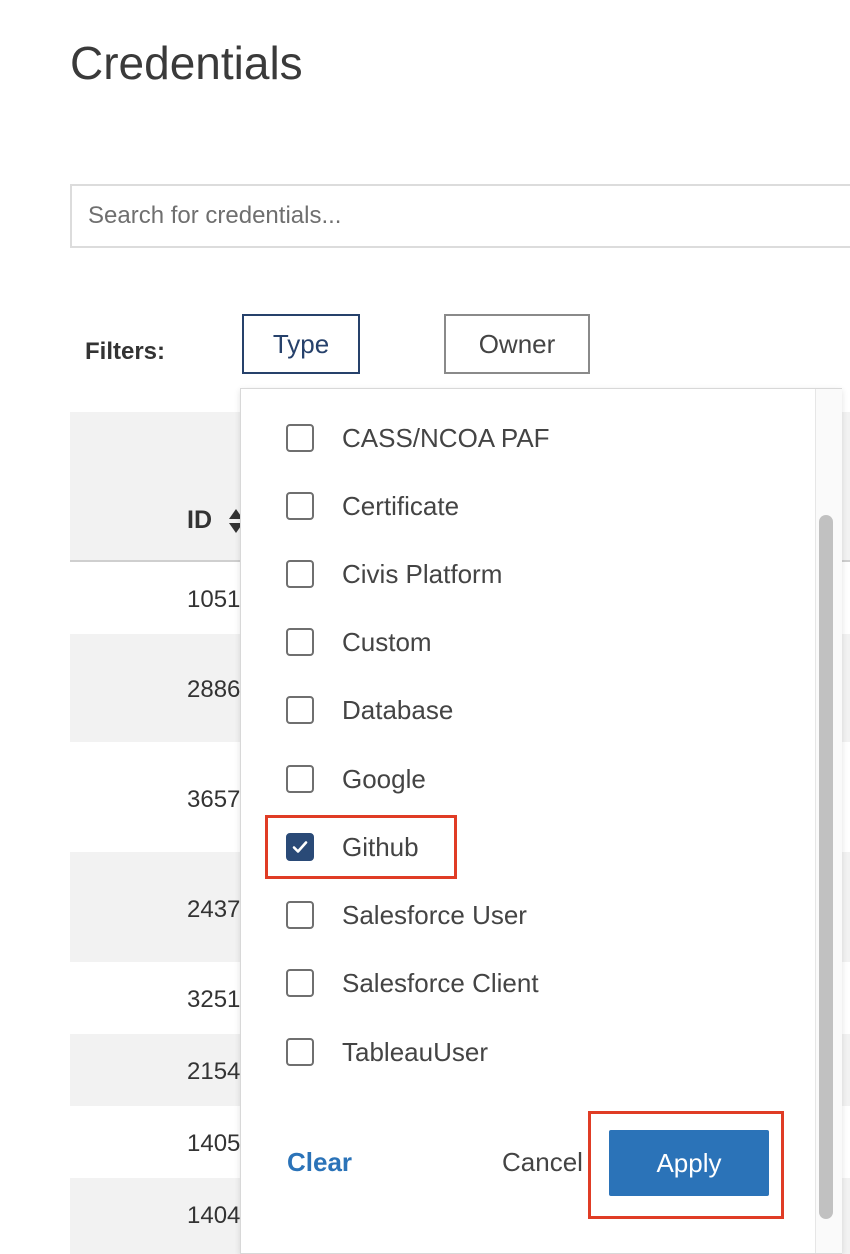  I want to click on type-filter-button: Type, so click(301, 344).